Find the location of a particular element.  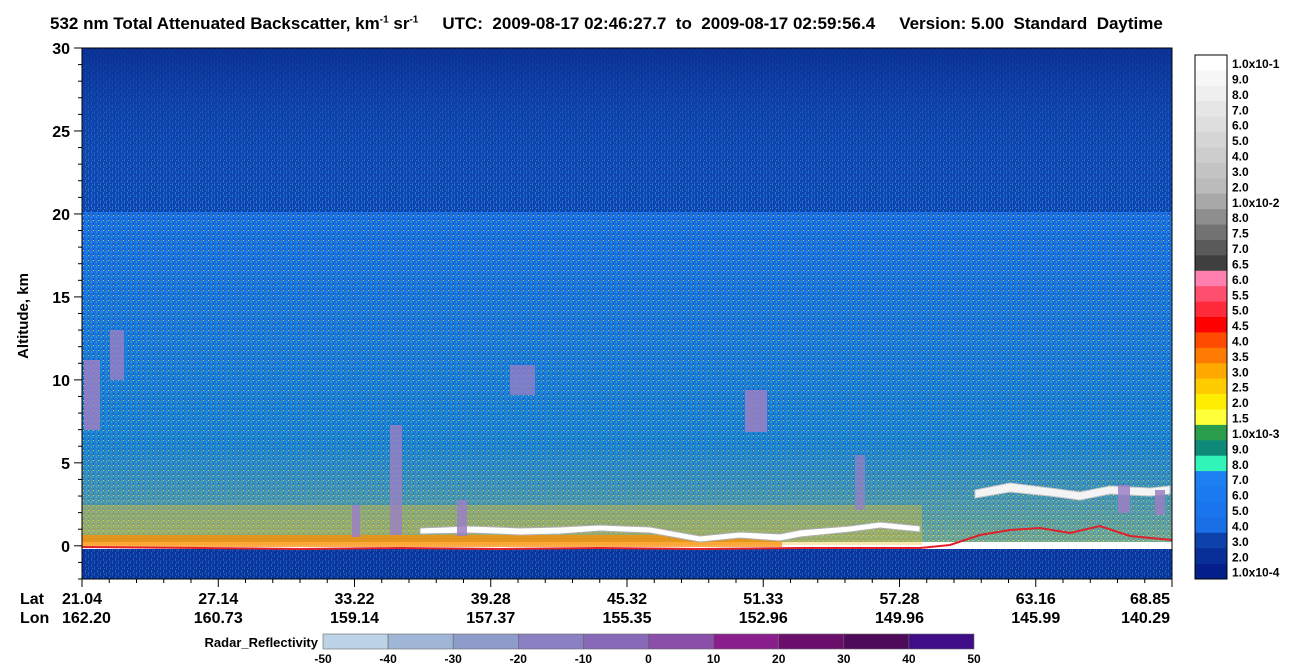

backscatter-colorbar-label: 1.5 is located at coordinates (1240, 419).